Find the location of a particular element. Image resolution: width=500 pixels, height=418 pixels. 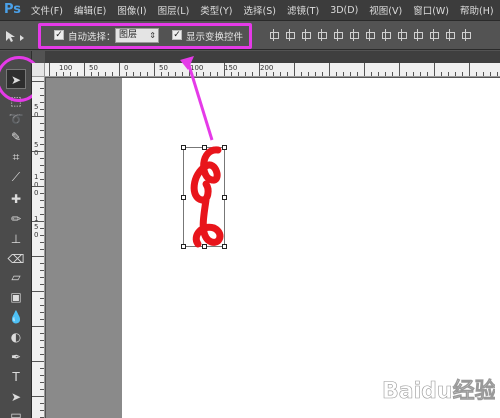

align-hcenter-icon is located at coordinates (338, 35).